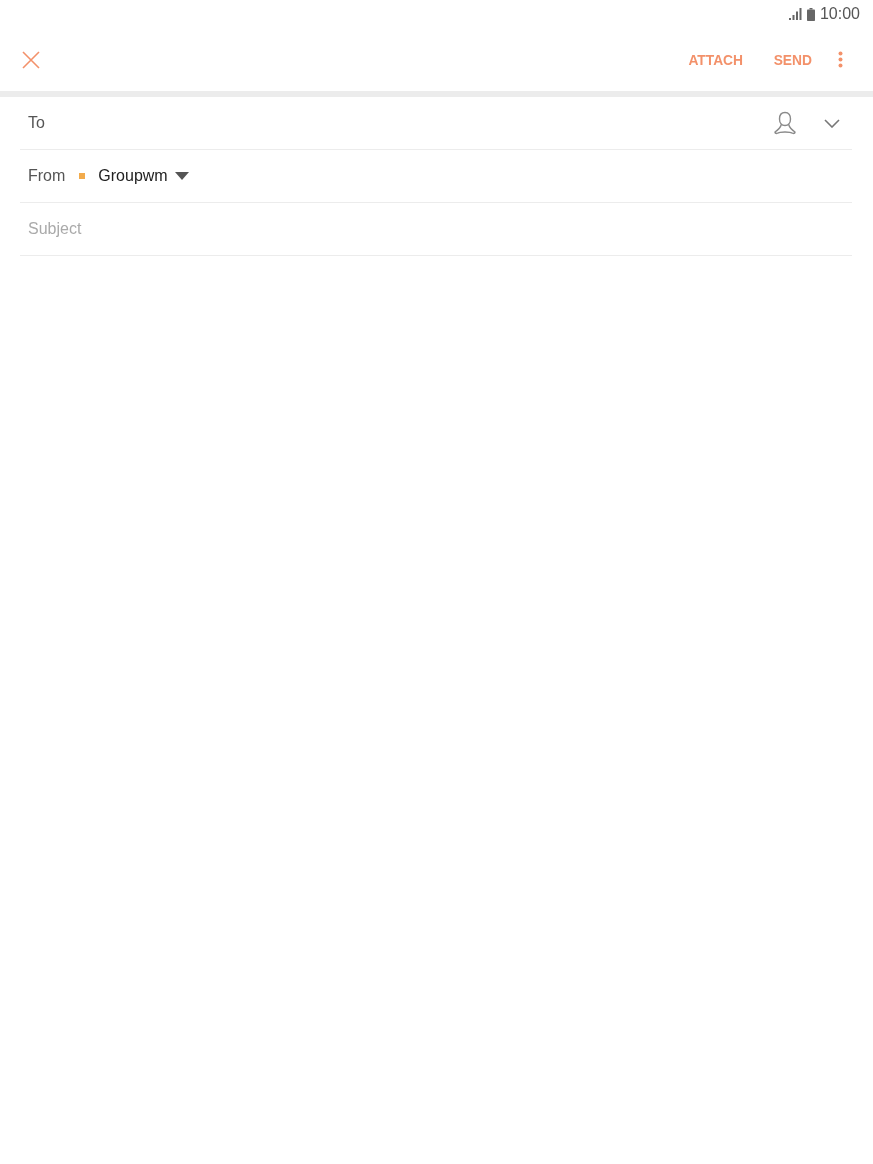 This screenshot has height=1164, width=873. I want to click on attach-button: ATTACH, so click(715, 59).